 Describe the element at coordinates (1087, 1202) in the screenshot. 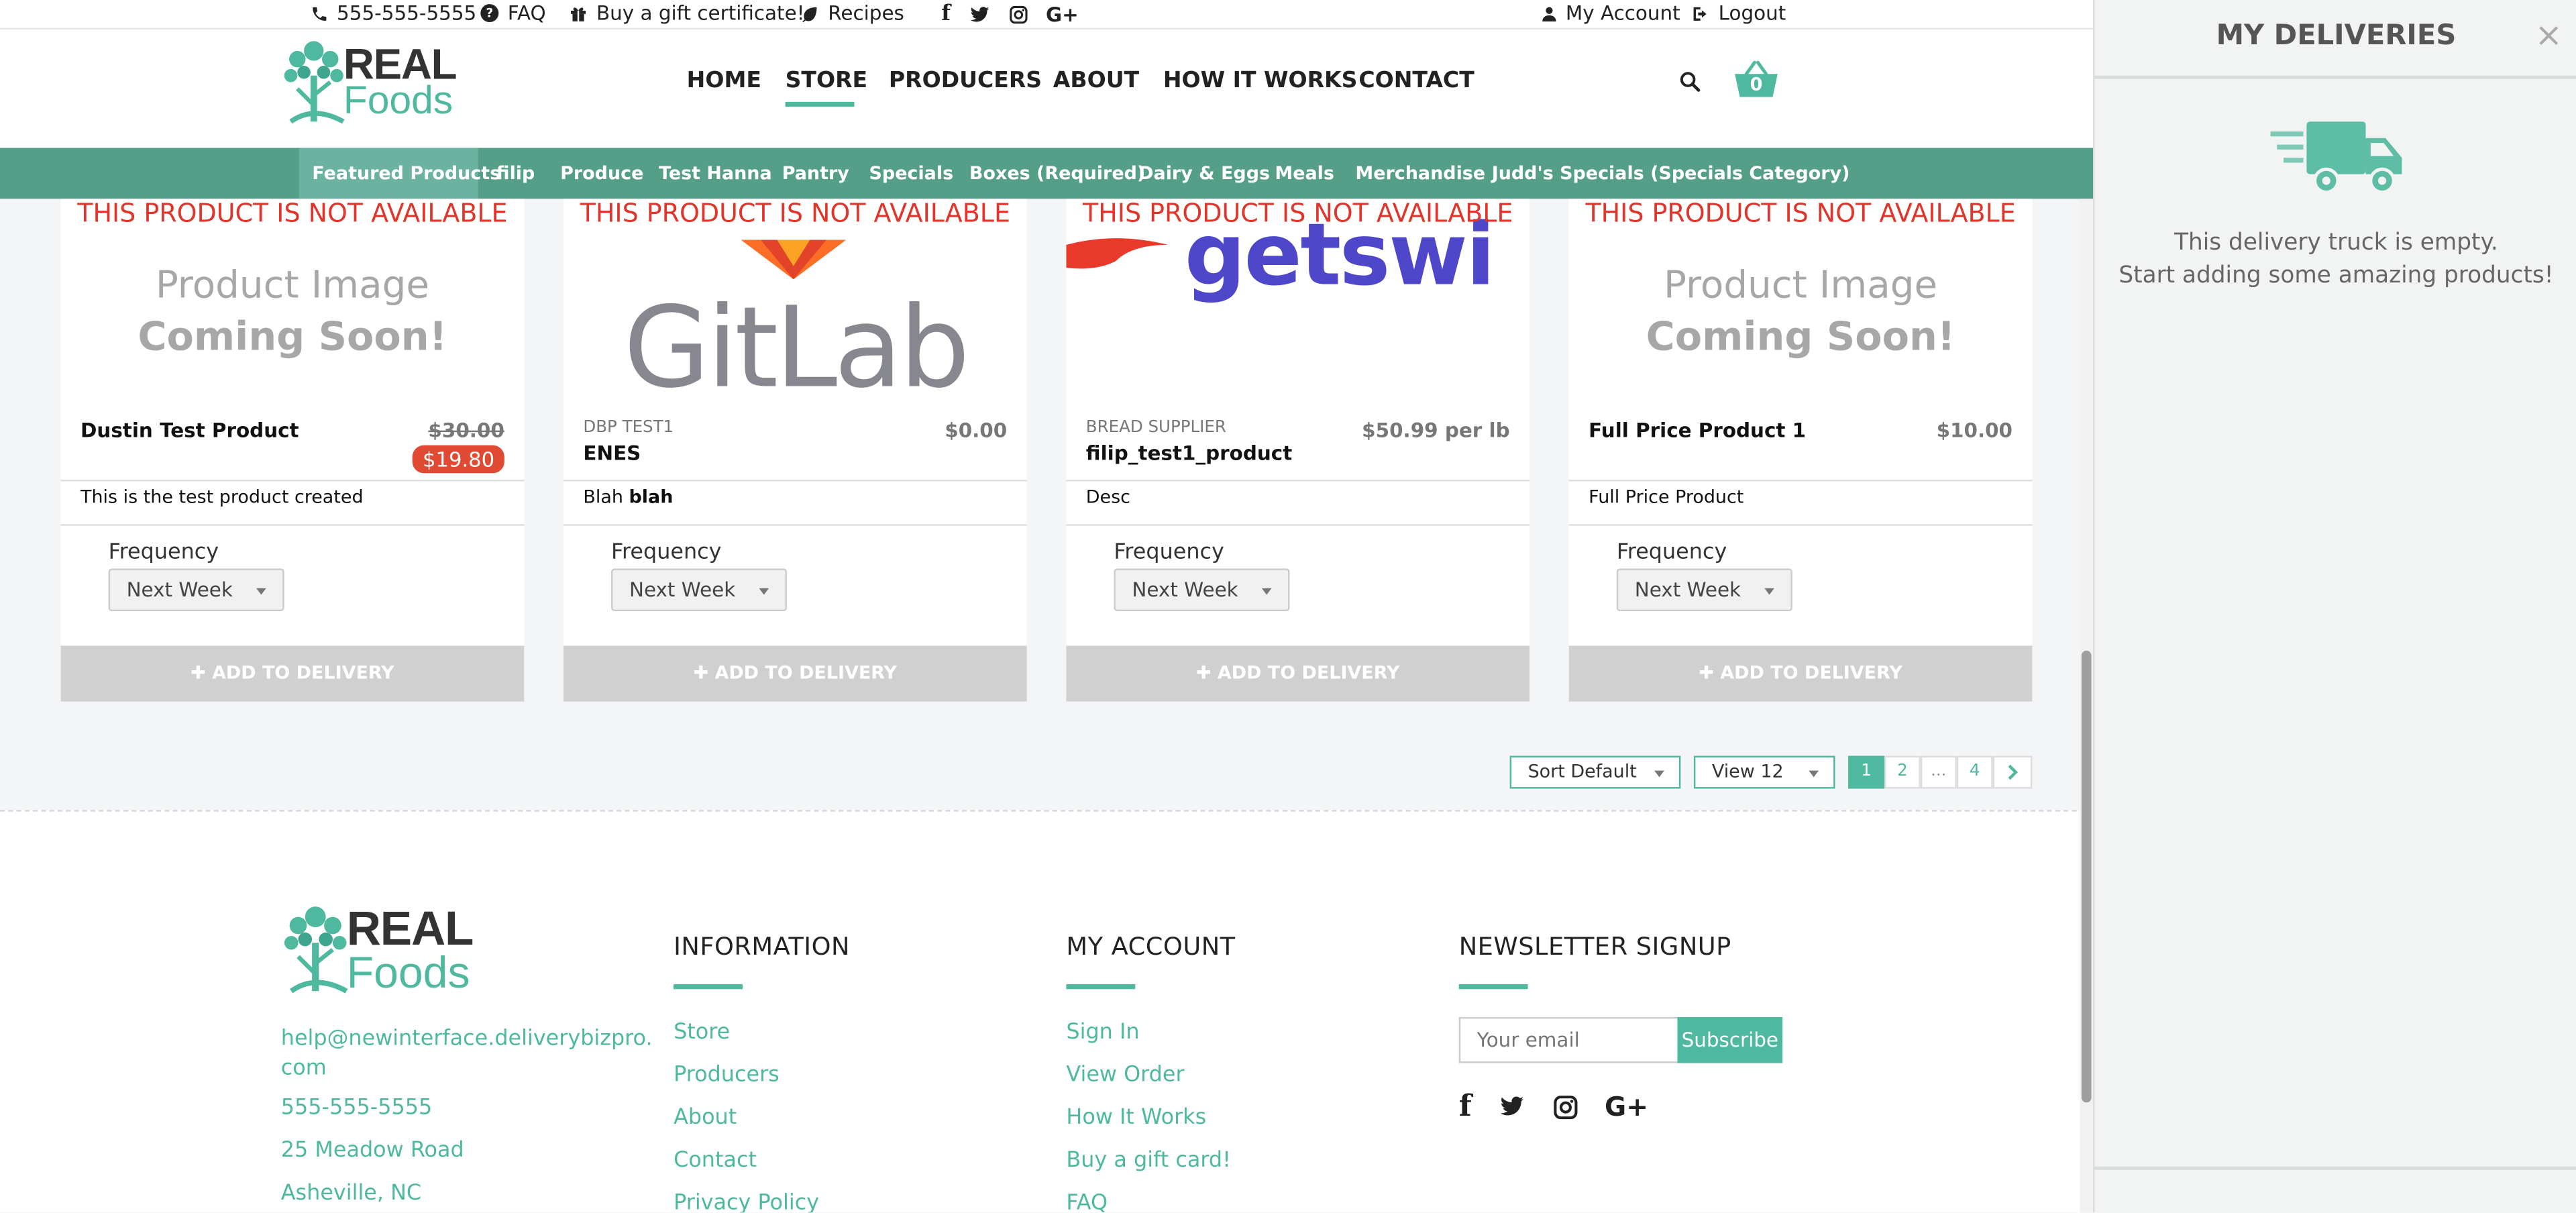

I see `footer-link-faq: FAQ` at that location.